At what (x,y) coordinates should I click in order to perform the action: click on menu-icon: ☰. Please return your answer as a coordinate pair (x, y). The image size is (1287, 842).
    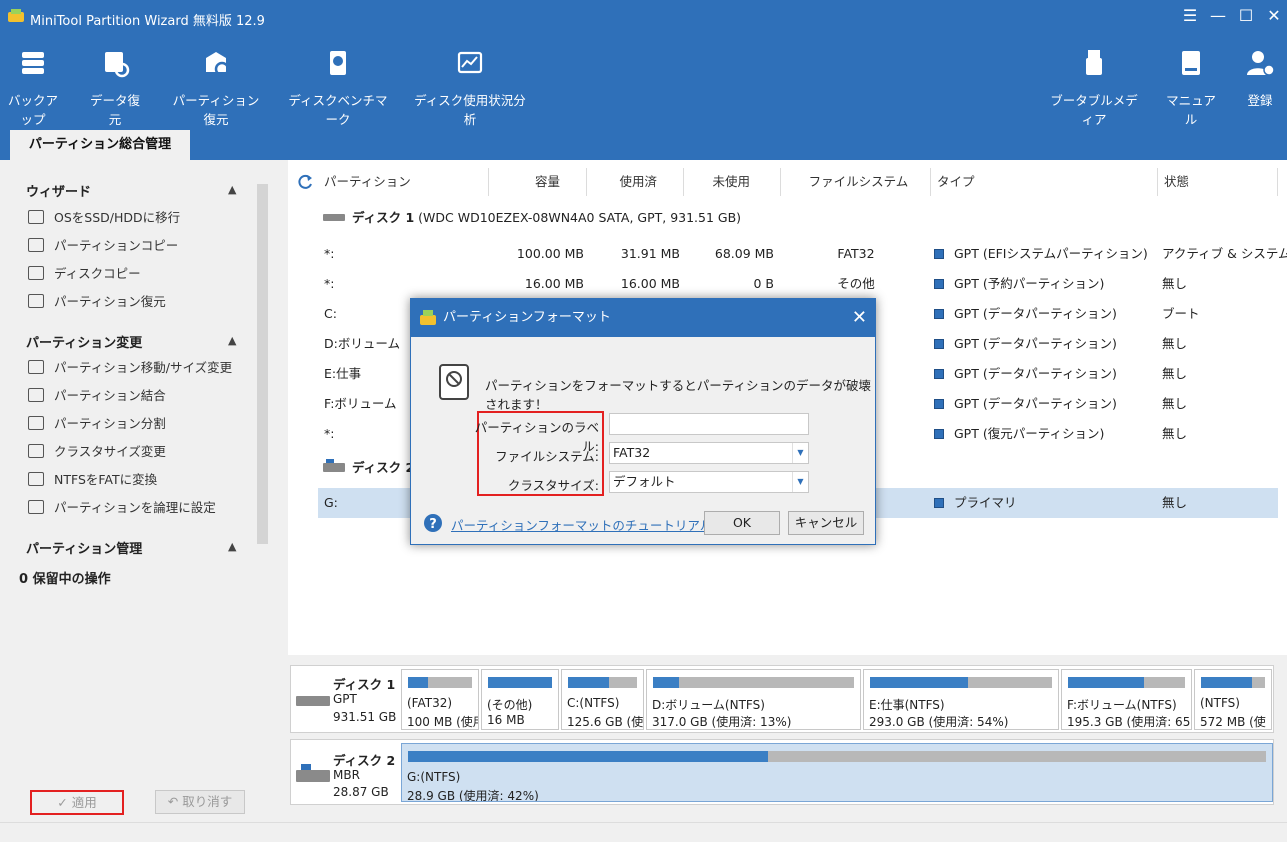
    Looking at the image, I should click on (1190, 16).